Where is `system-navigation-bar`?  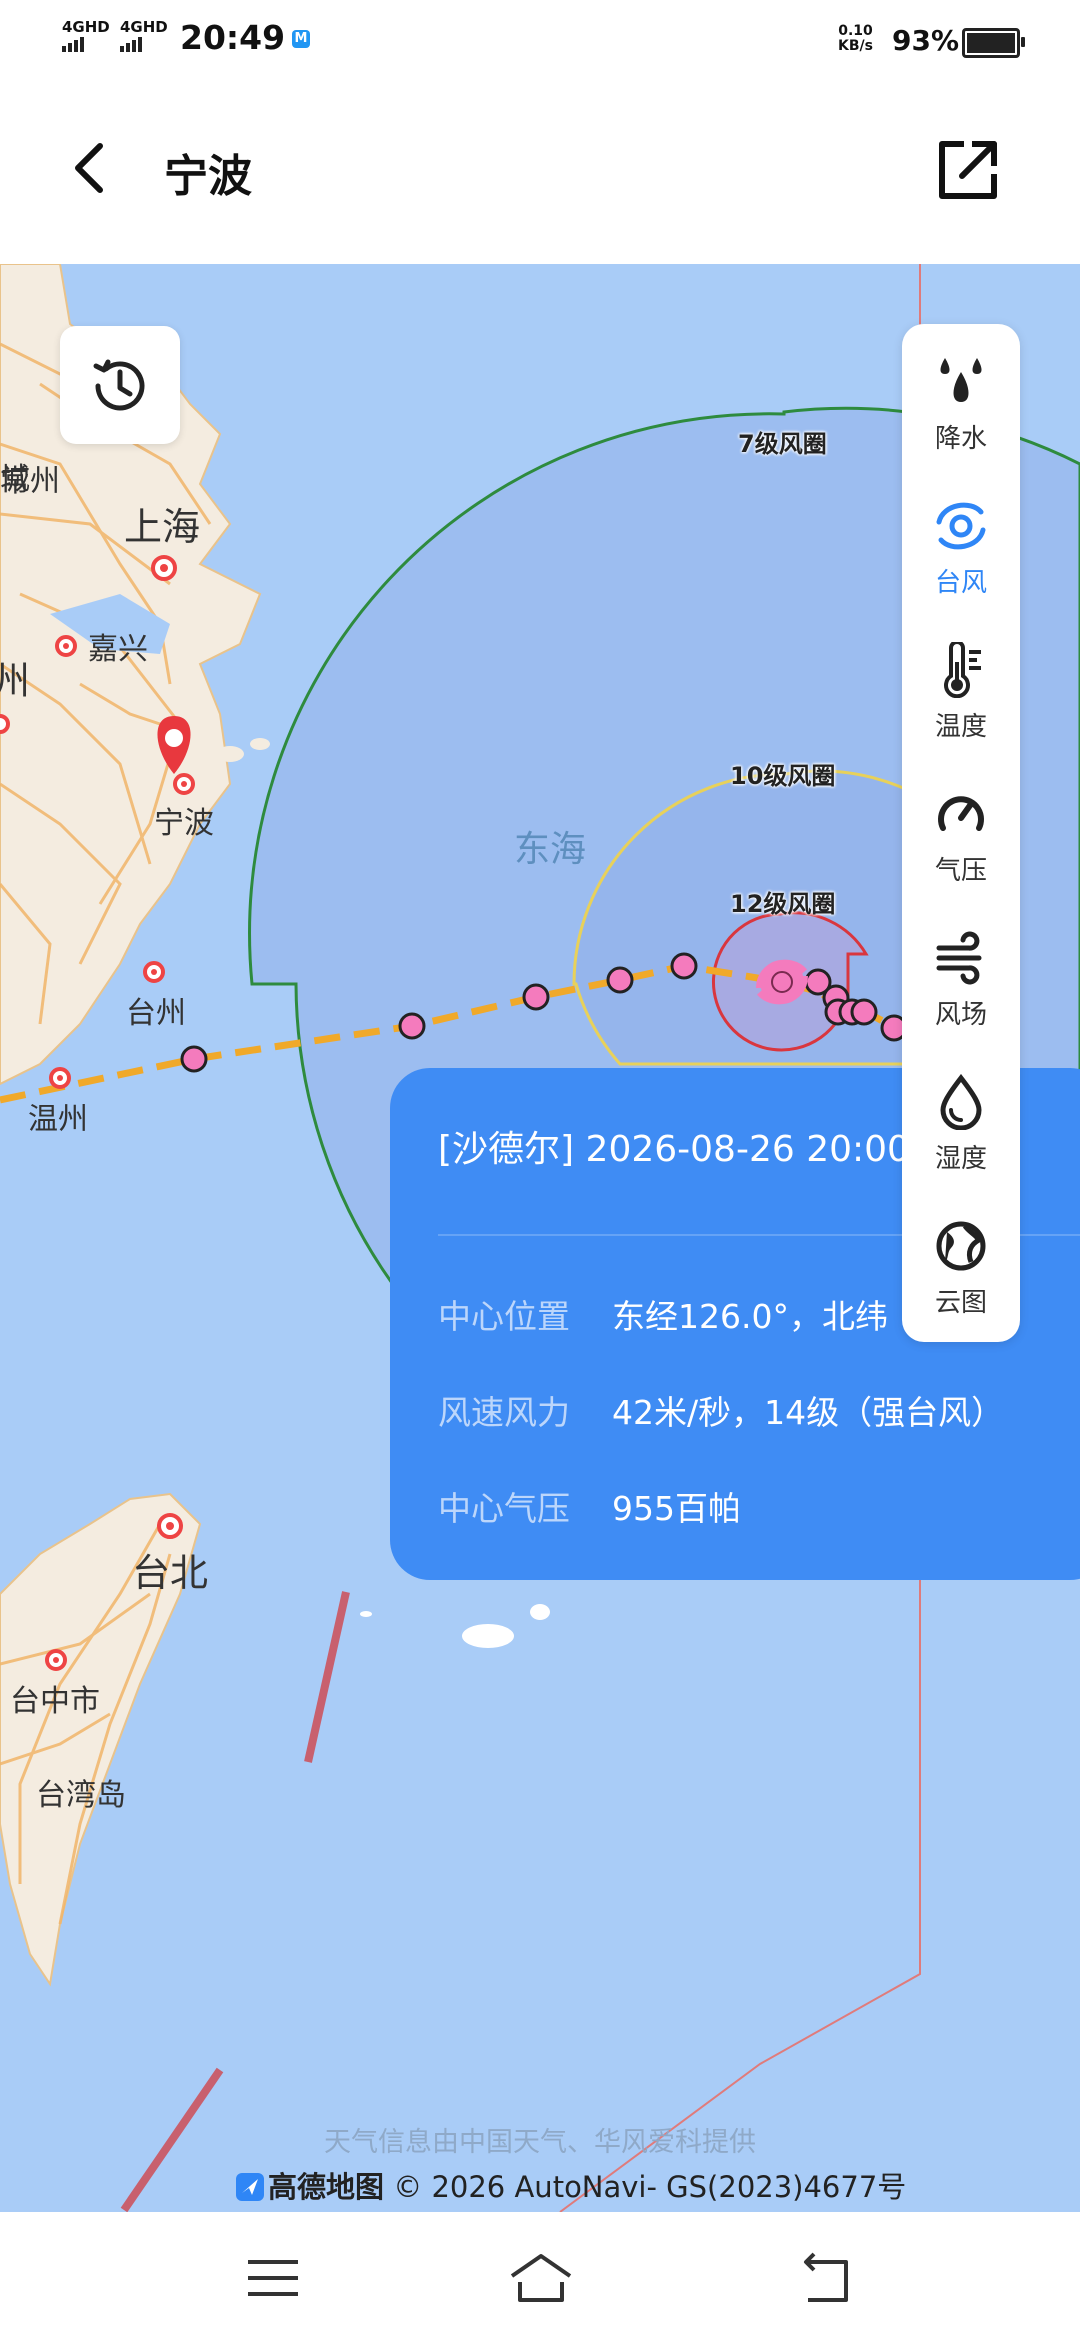
system-navigation-bar is located at coordinates (540, 2276).